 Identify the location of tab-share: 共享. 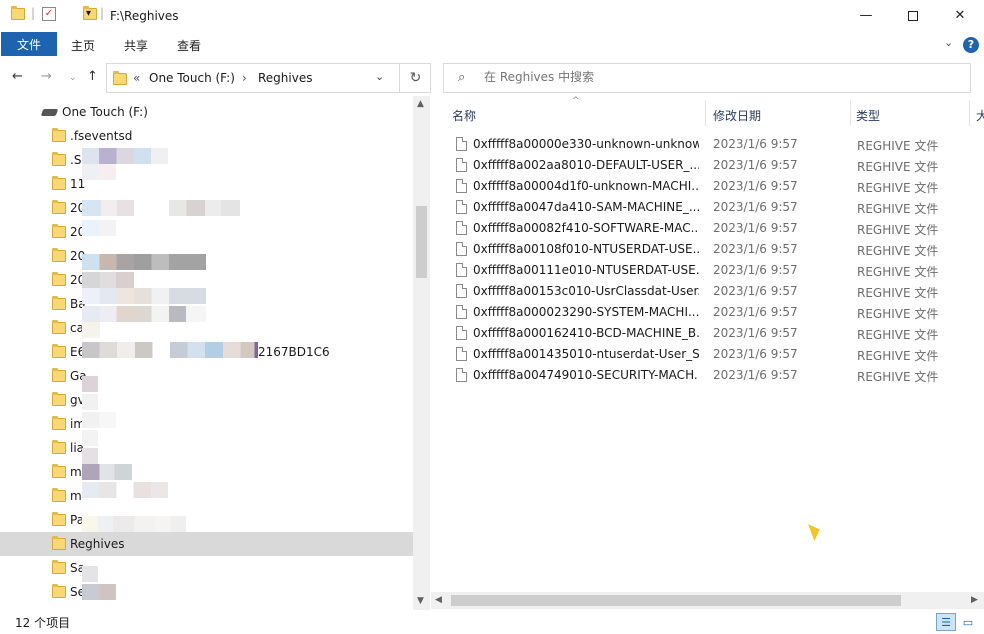
(136, 45).